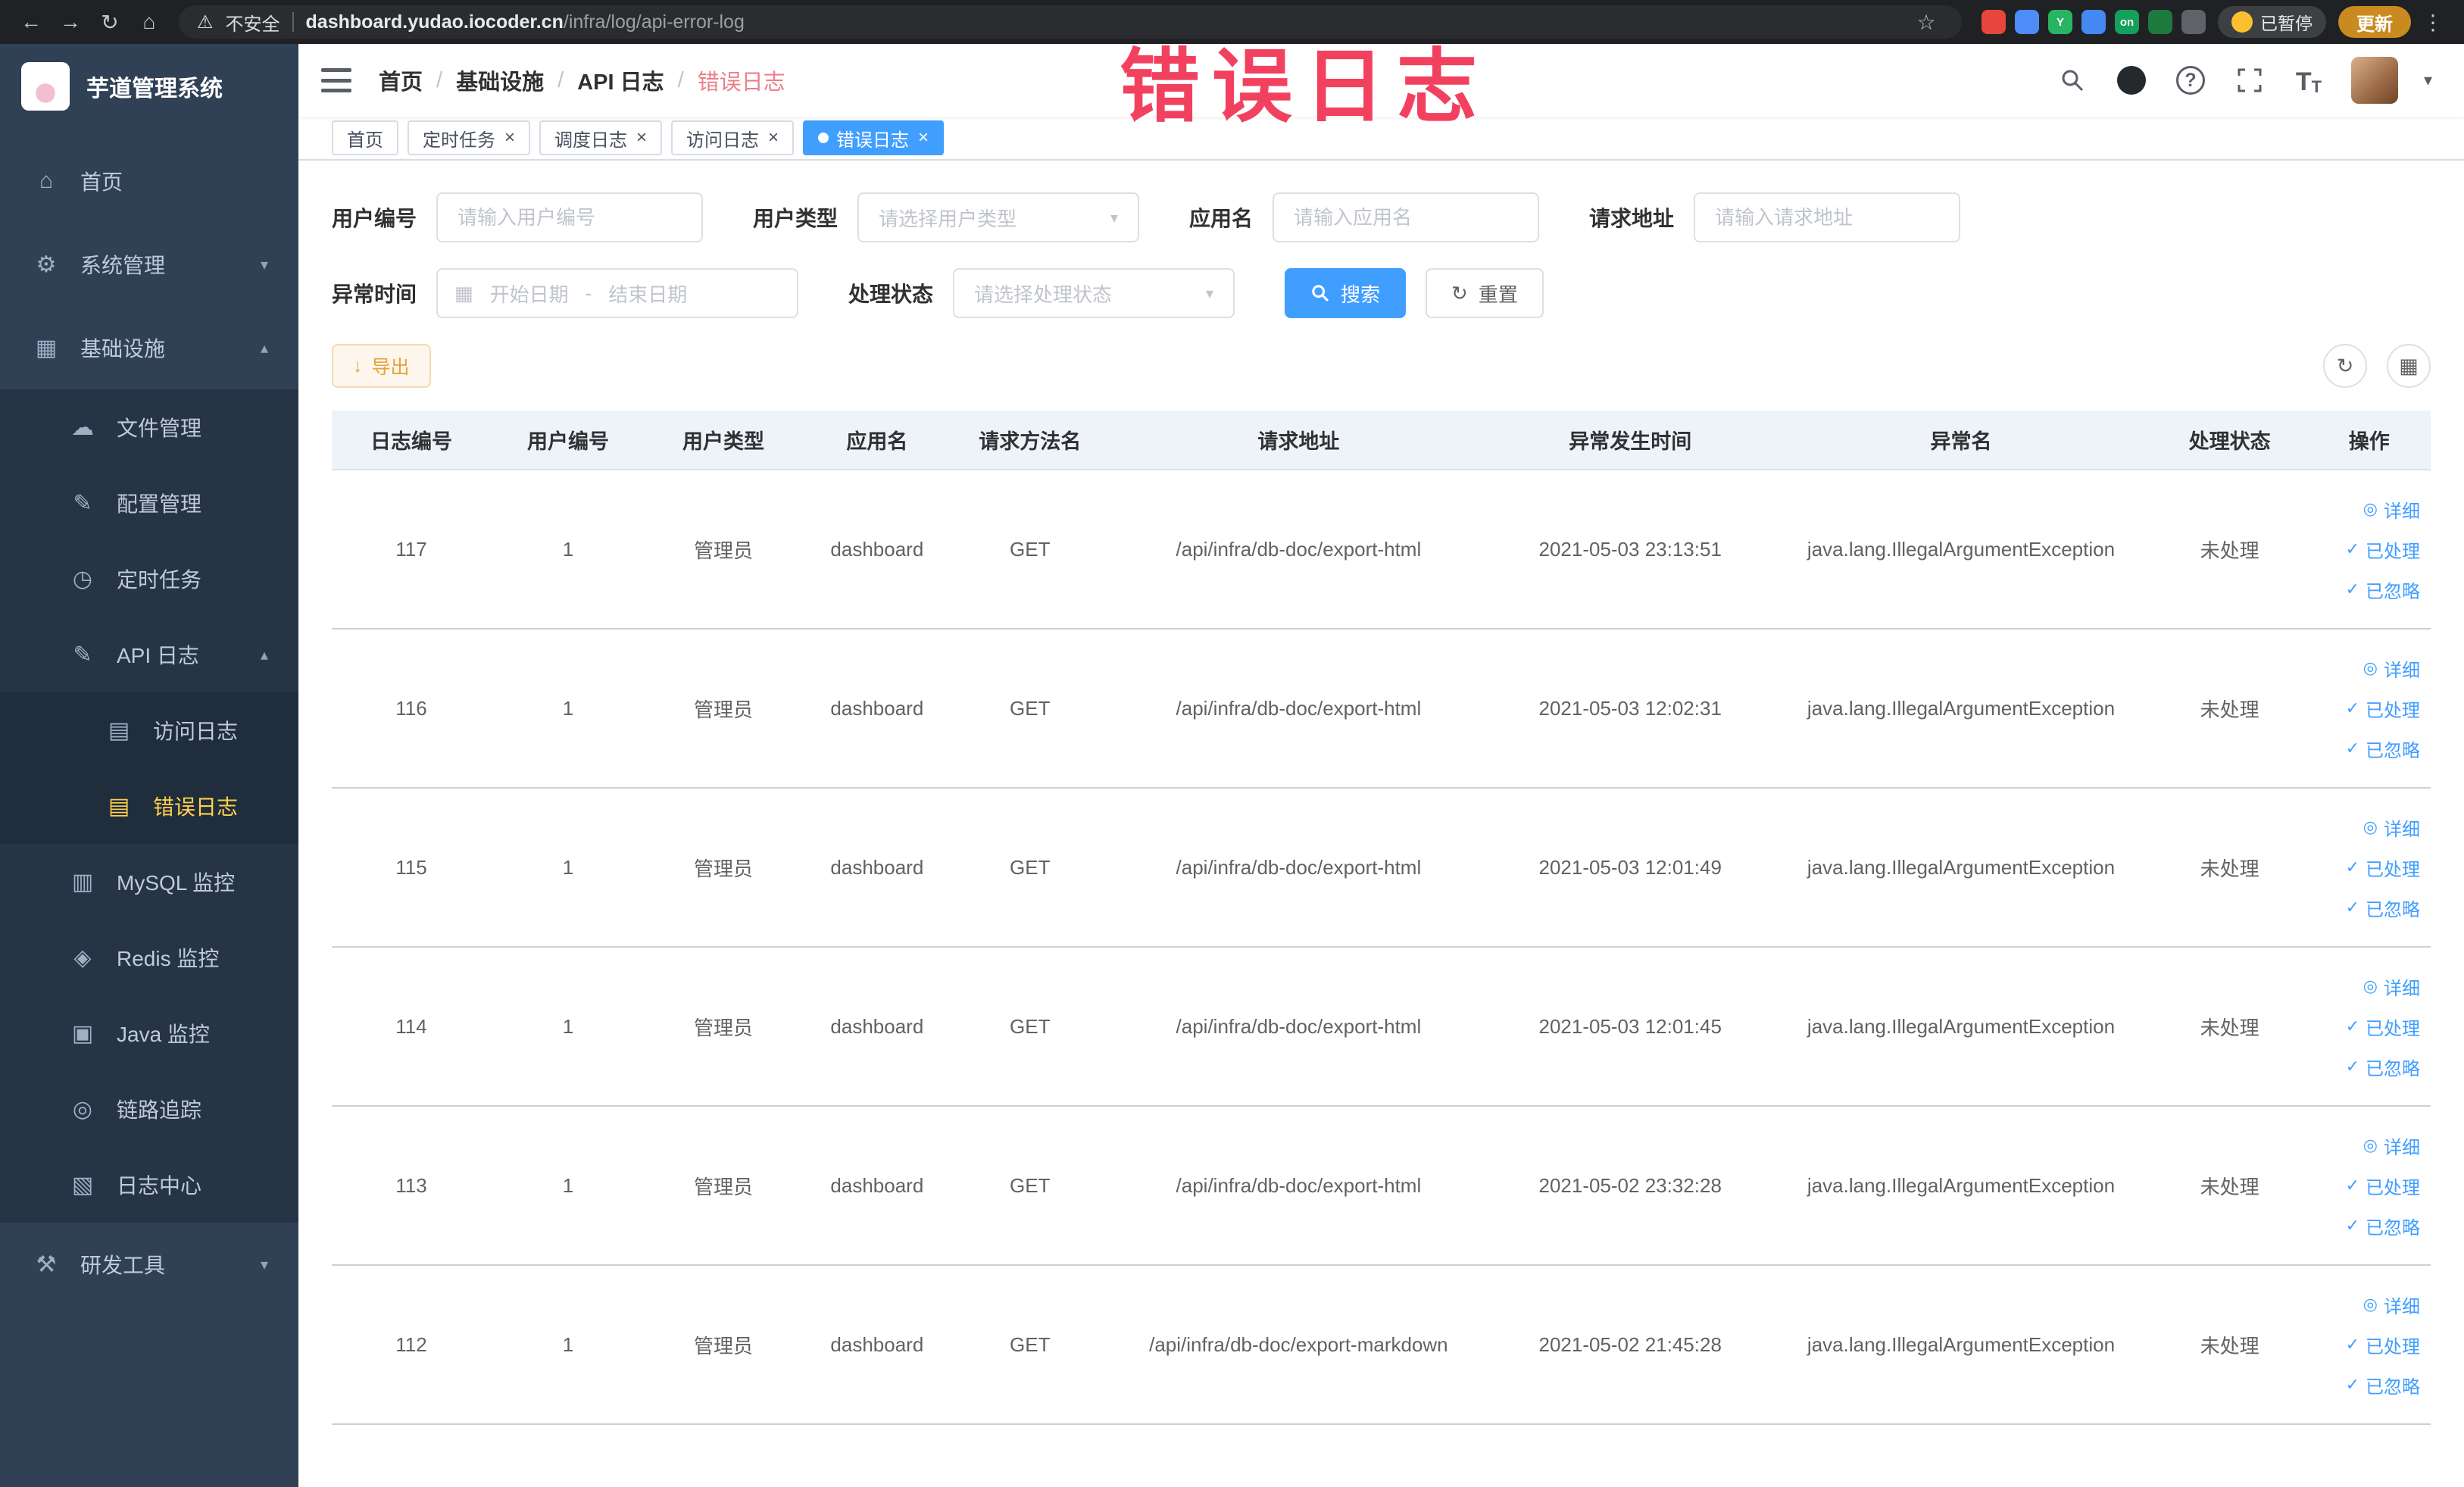  I want to click on user-id-input, so click(570, 217).